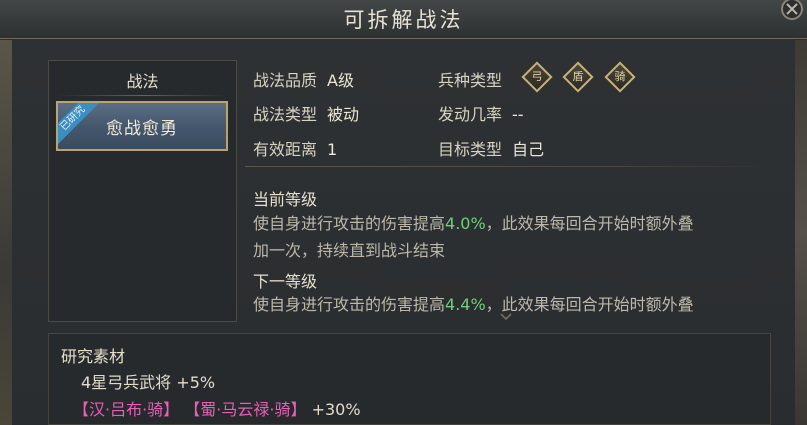 The width and height of the screenshot is (807, 425). What do you see at coordinates (126, 409) in the screenshot?
I see `hero-name: 【汉·吕布·骑】` at bounding box center [126, 409].